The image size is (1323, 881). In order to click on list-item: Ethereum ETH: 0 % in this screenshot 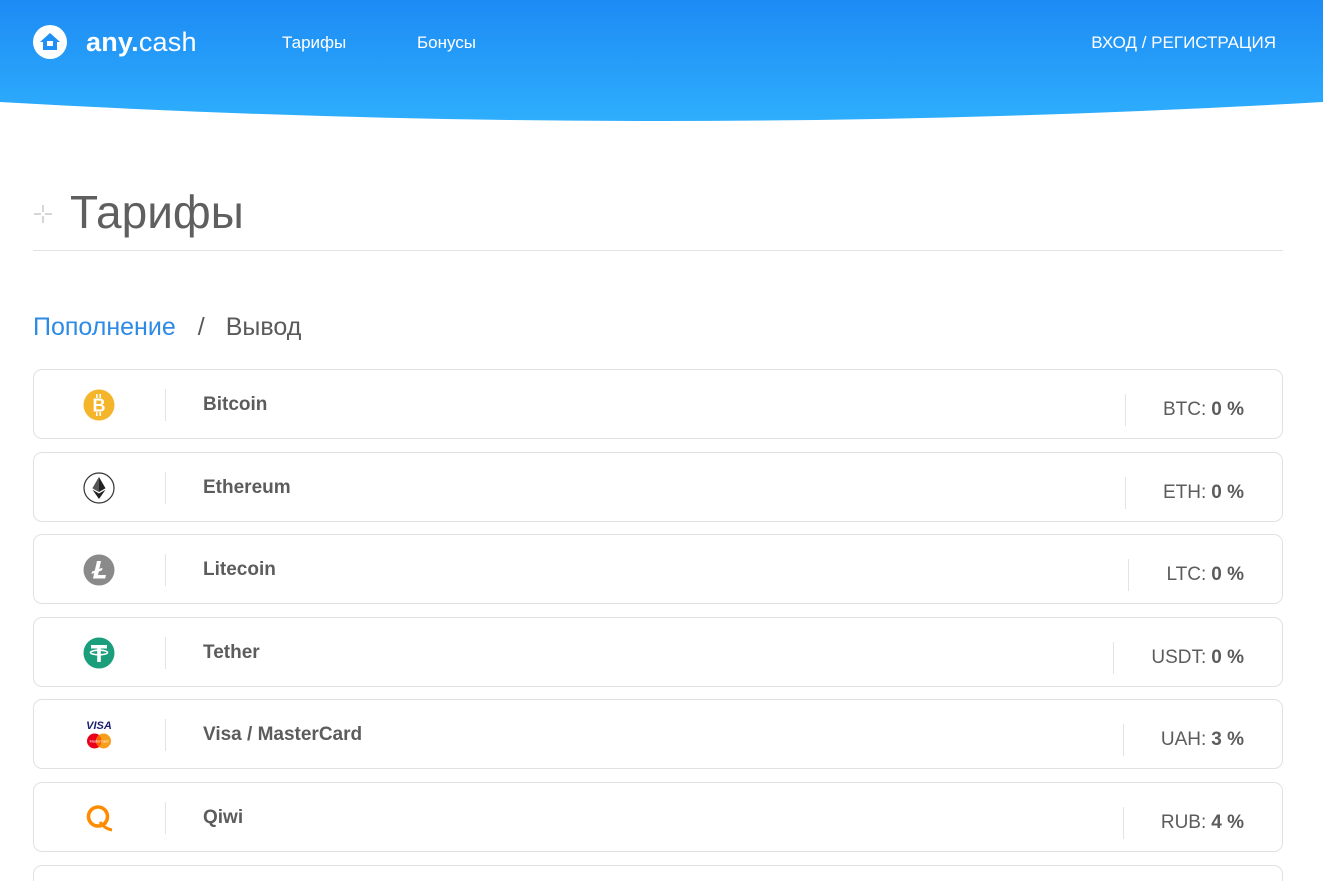, I will do `click(658, 486)`.